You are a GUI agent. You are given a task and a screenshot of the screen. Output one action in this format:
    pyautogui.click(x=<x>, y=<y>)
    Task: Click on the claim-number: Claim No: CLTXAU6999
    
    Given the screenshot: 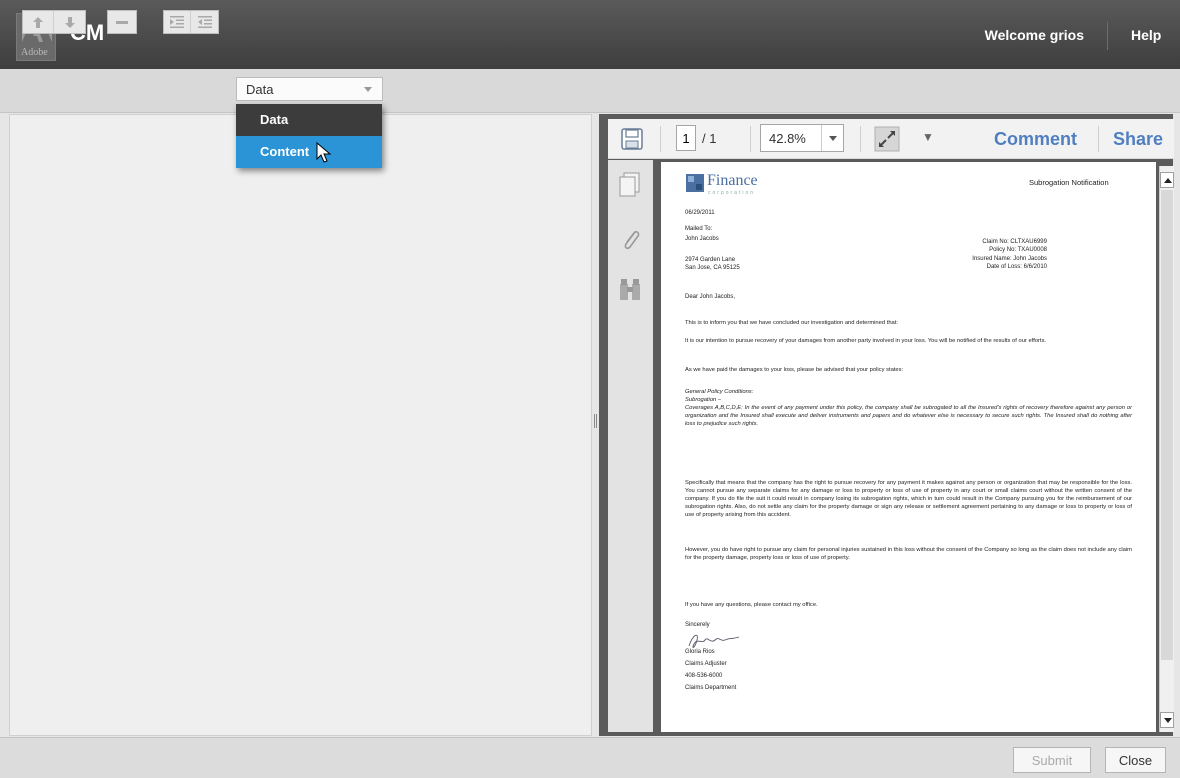 What is the action you would take?
    pyautogui.click(x=1014, y=242)
    